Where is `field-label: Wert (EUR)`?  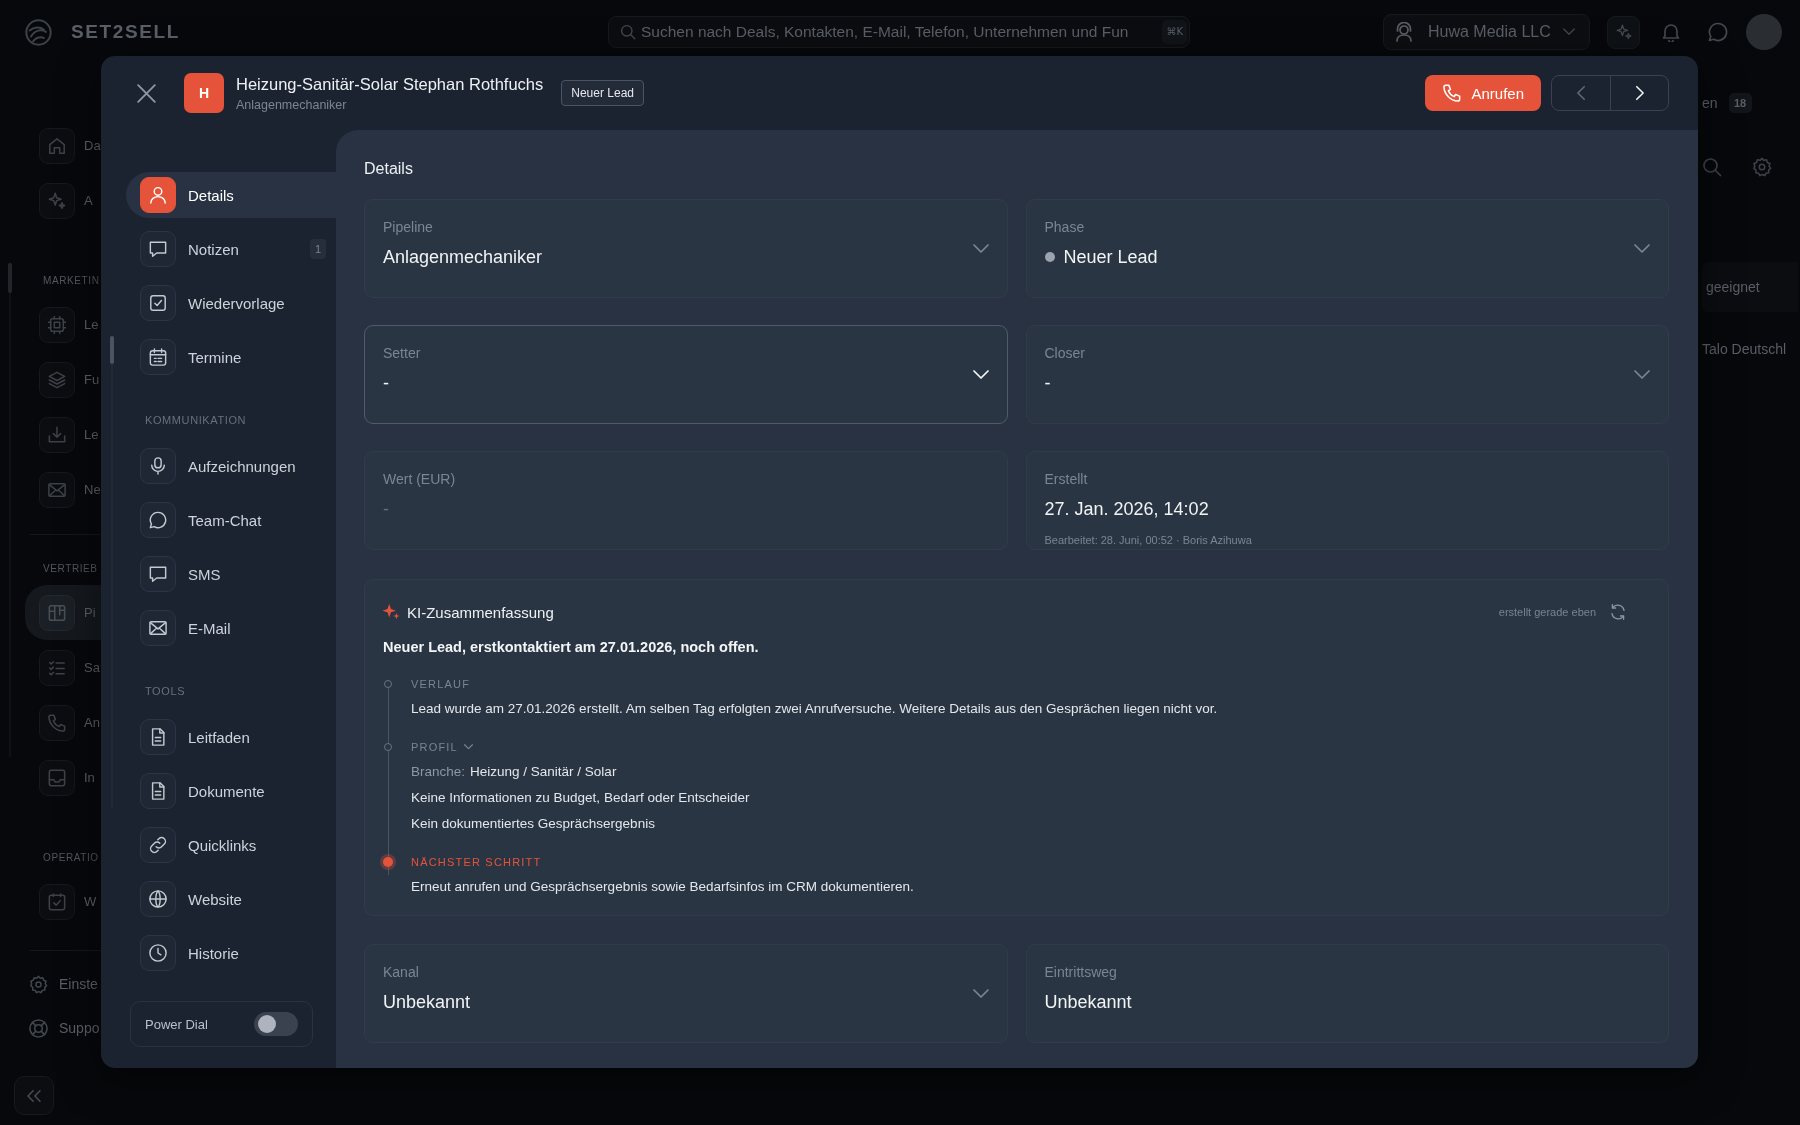
field-label: Wert (EUR) is located at coordinates (420, 479).